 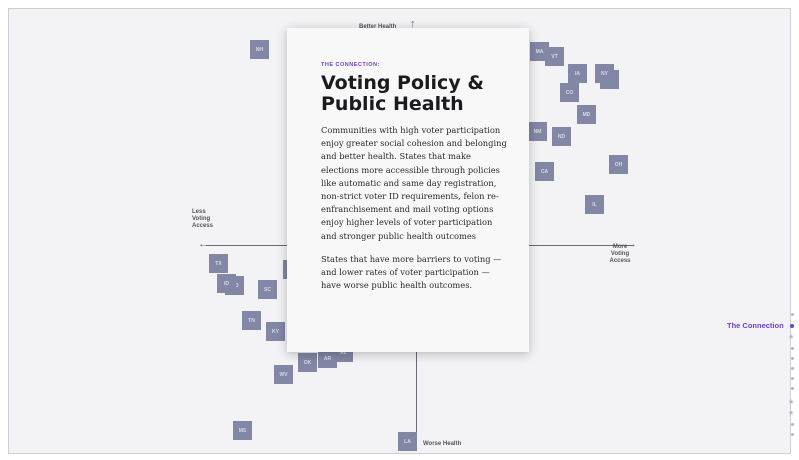 What do you see at coordinates (218, 263) in the screenshot?
I see `state-tile: TX` at bounding box center [218, 263].